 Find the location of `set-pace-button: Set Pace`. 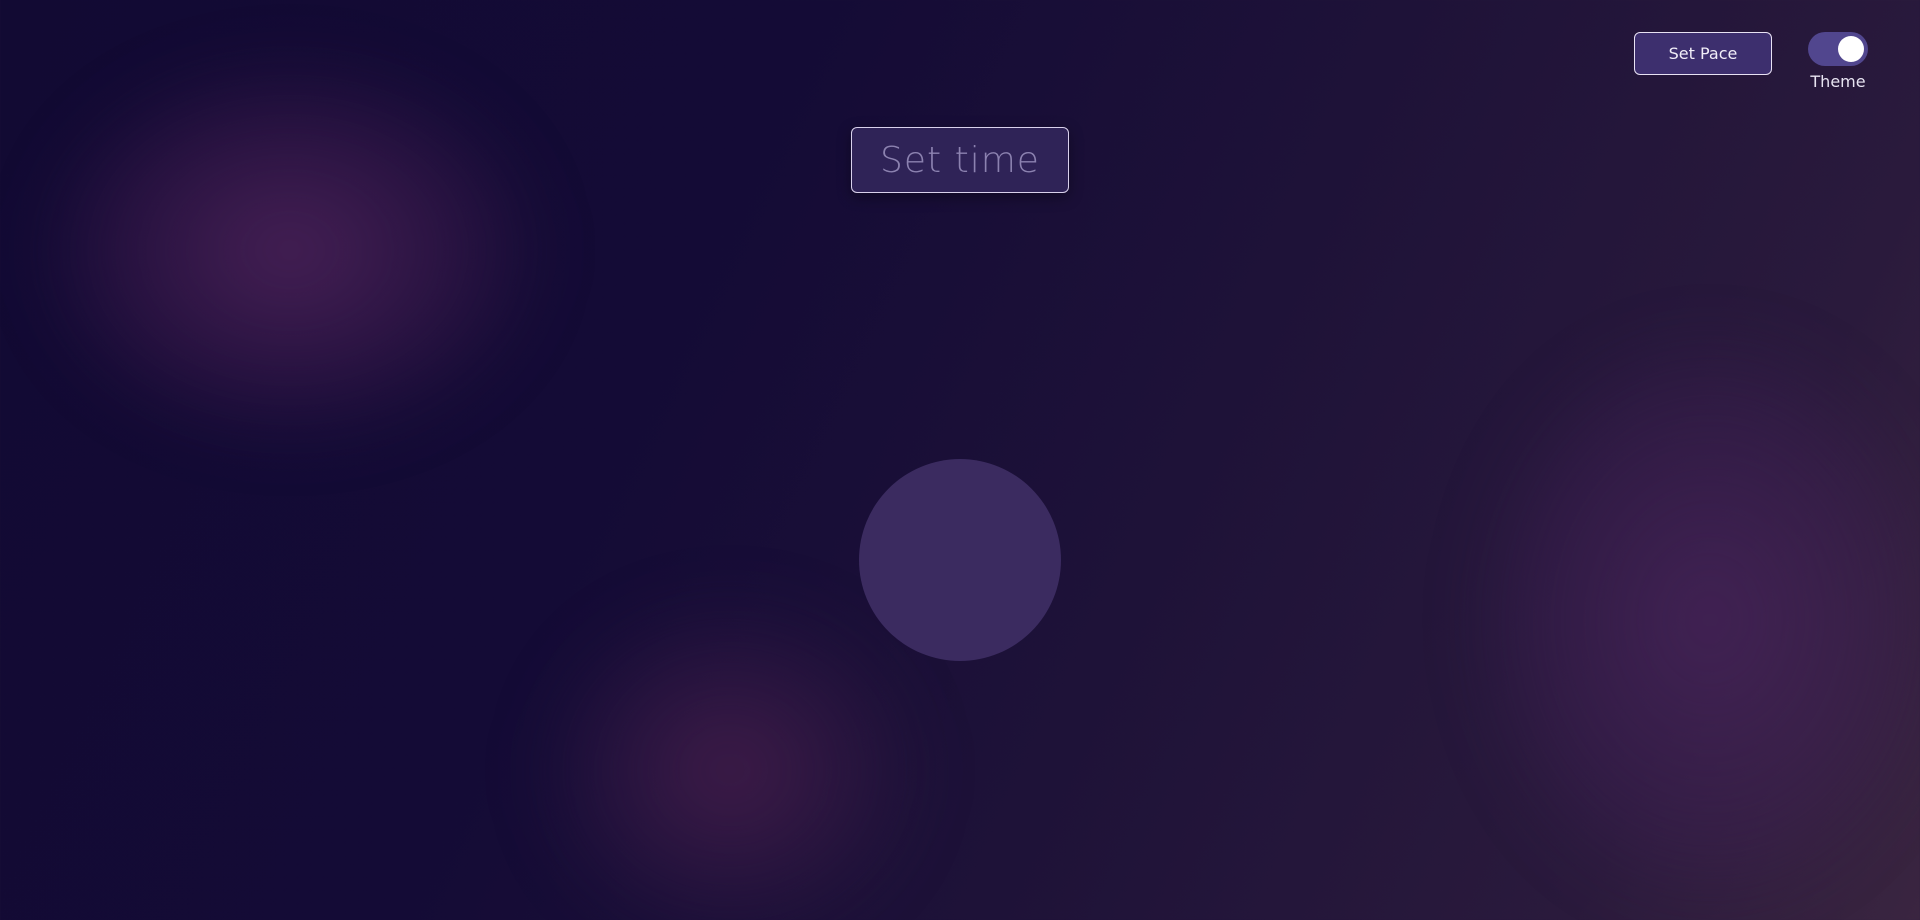

set-pace-button: Set Pace is located at coordinates (1703, 53).